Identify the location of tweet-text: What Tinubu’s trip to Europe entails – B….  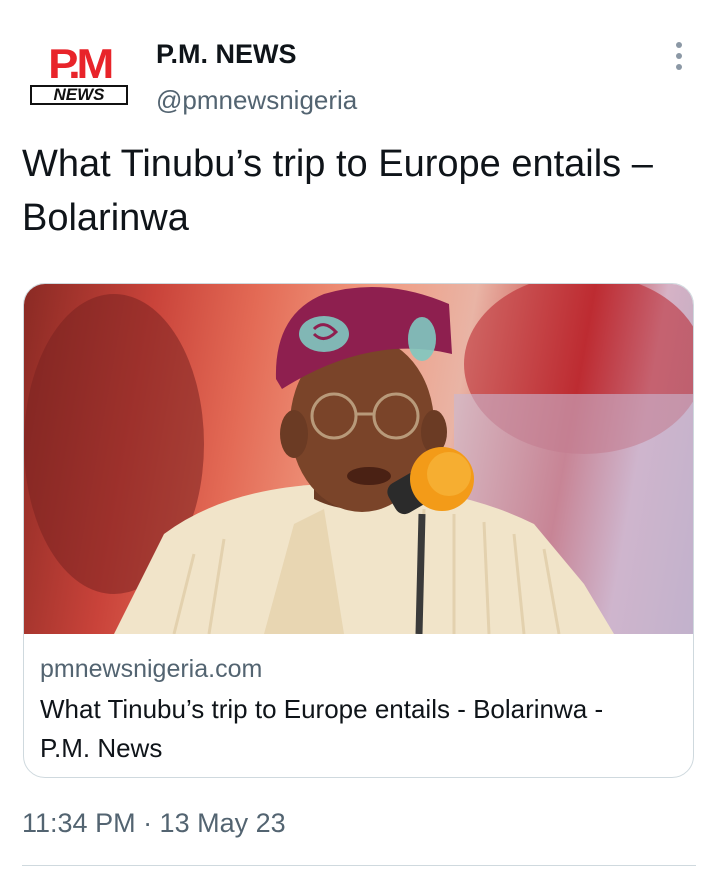
(337, 191).